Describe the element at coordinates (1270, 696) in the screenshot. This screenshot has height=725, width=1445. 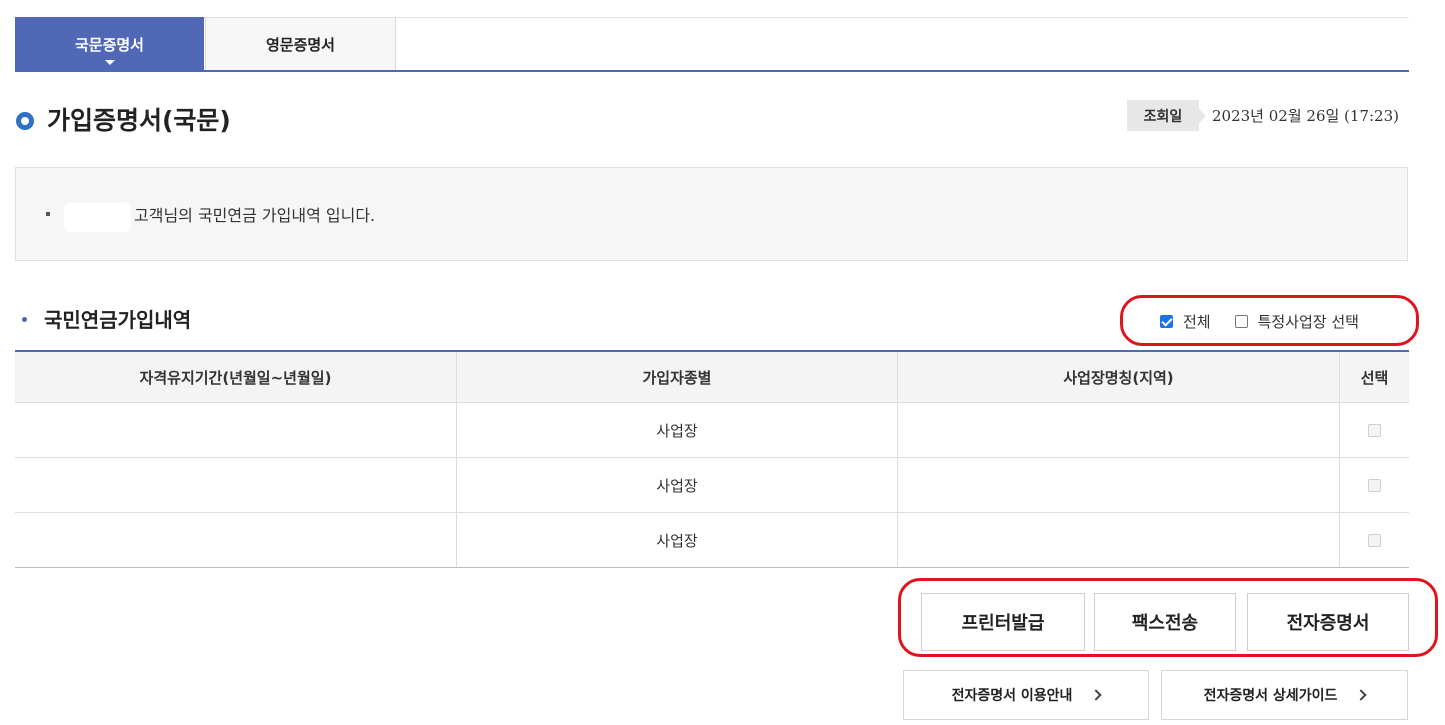
I see `link-label: 전자증명서 상세가이드` at that location.